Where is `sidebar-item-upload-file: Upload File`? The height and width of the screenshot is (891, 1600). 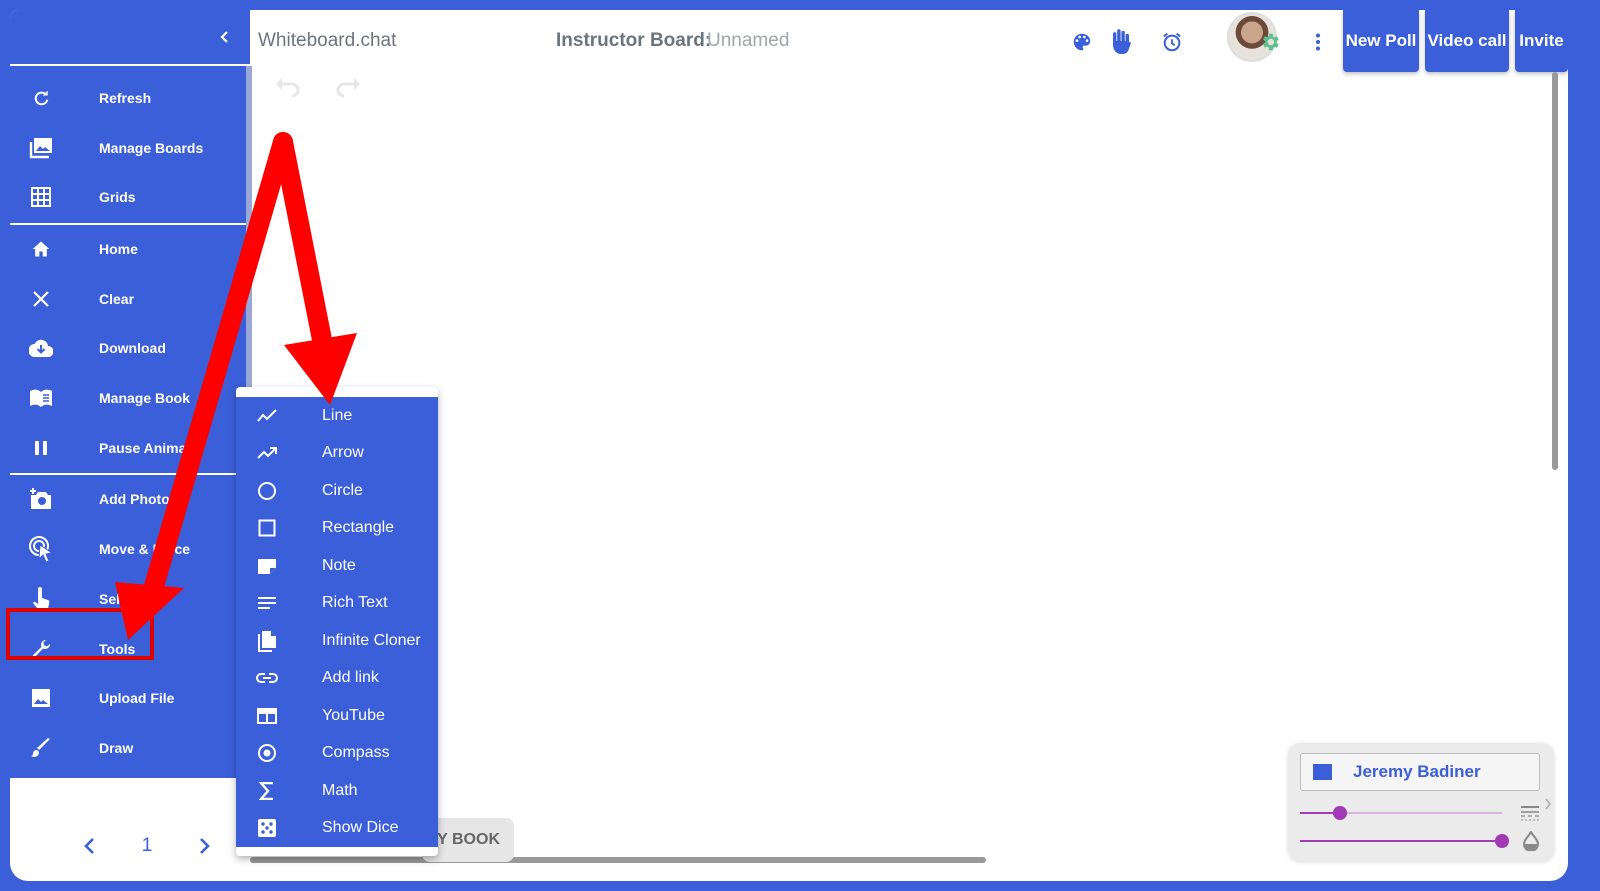 sidebar-item-upload-file: Upload File is located at coordinates (130, 698).